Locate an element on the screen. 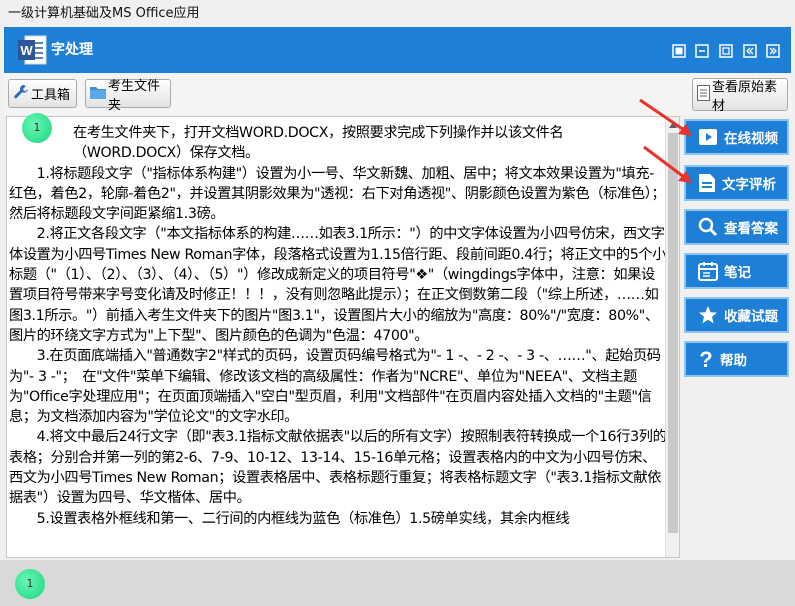 The height and width of the screenshot is (606, 795). notes-button: 笔记 is located at coordinates (736, 271).